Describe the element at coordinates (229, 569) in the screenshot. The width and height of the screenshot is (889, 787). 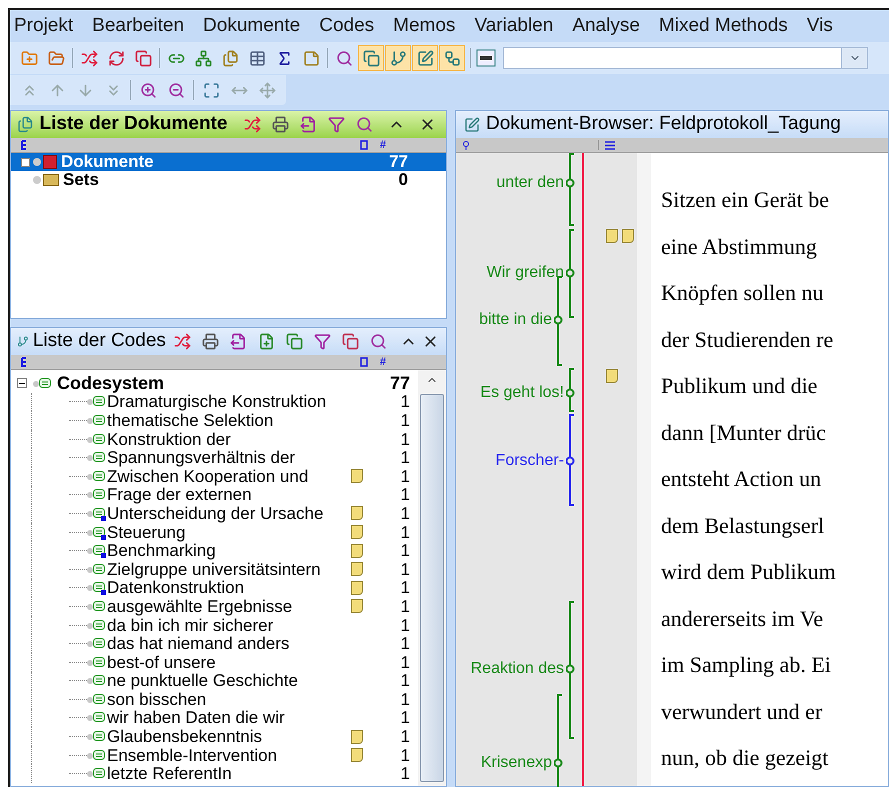
I see `code-name: Zielgruppe universitätsintern` at that location.